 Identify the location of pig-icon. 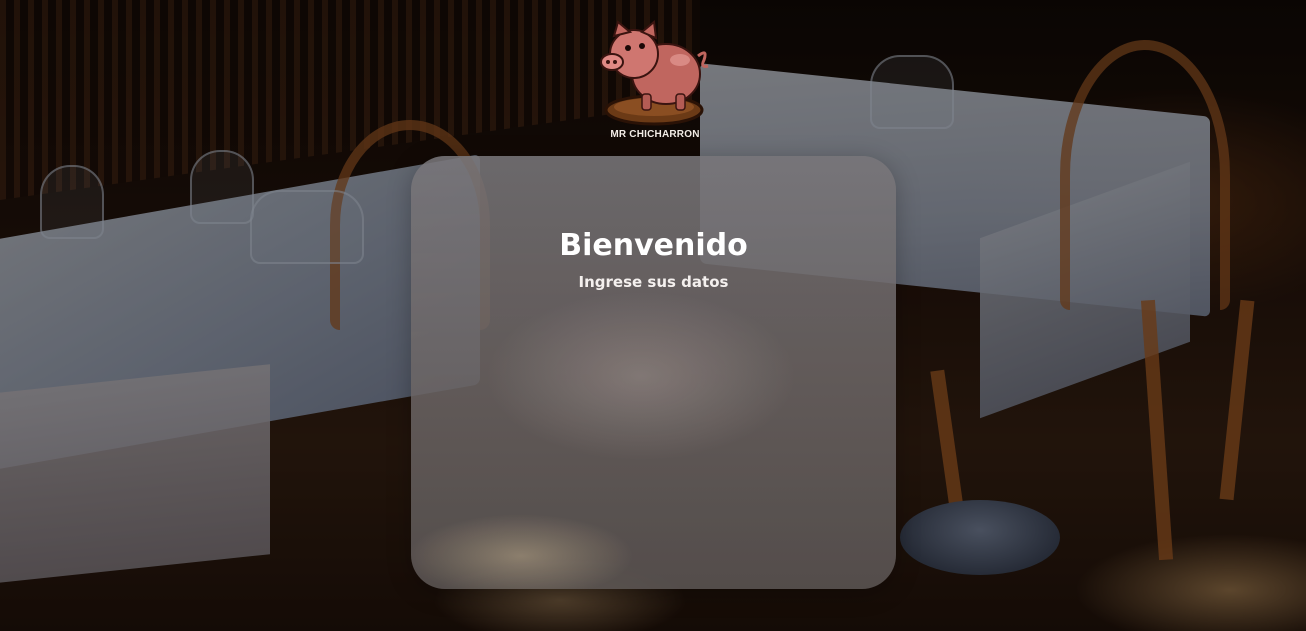
(654, 73).